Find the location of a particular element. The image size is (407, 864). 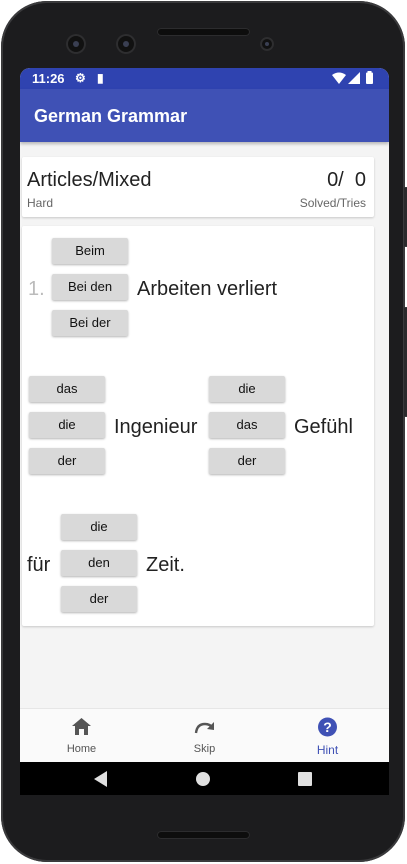

option-den: den is located at coordinates (99, 563).